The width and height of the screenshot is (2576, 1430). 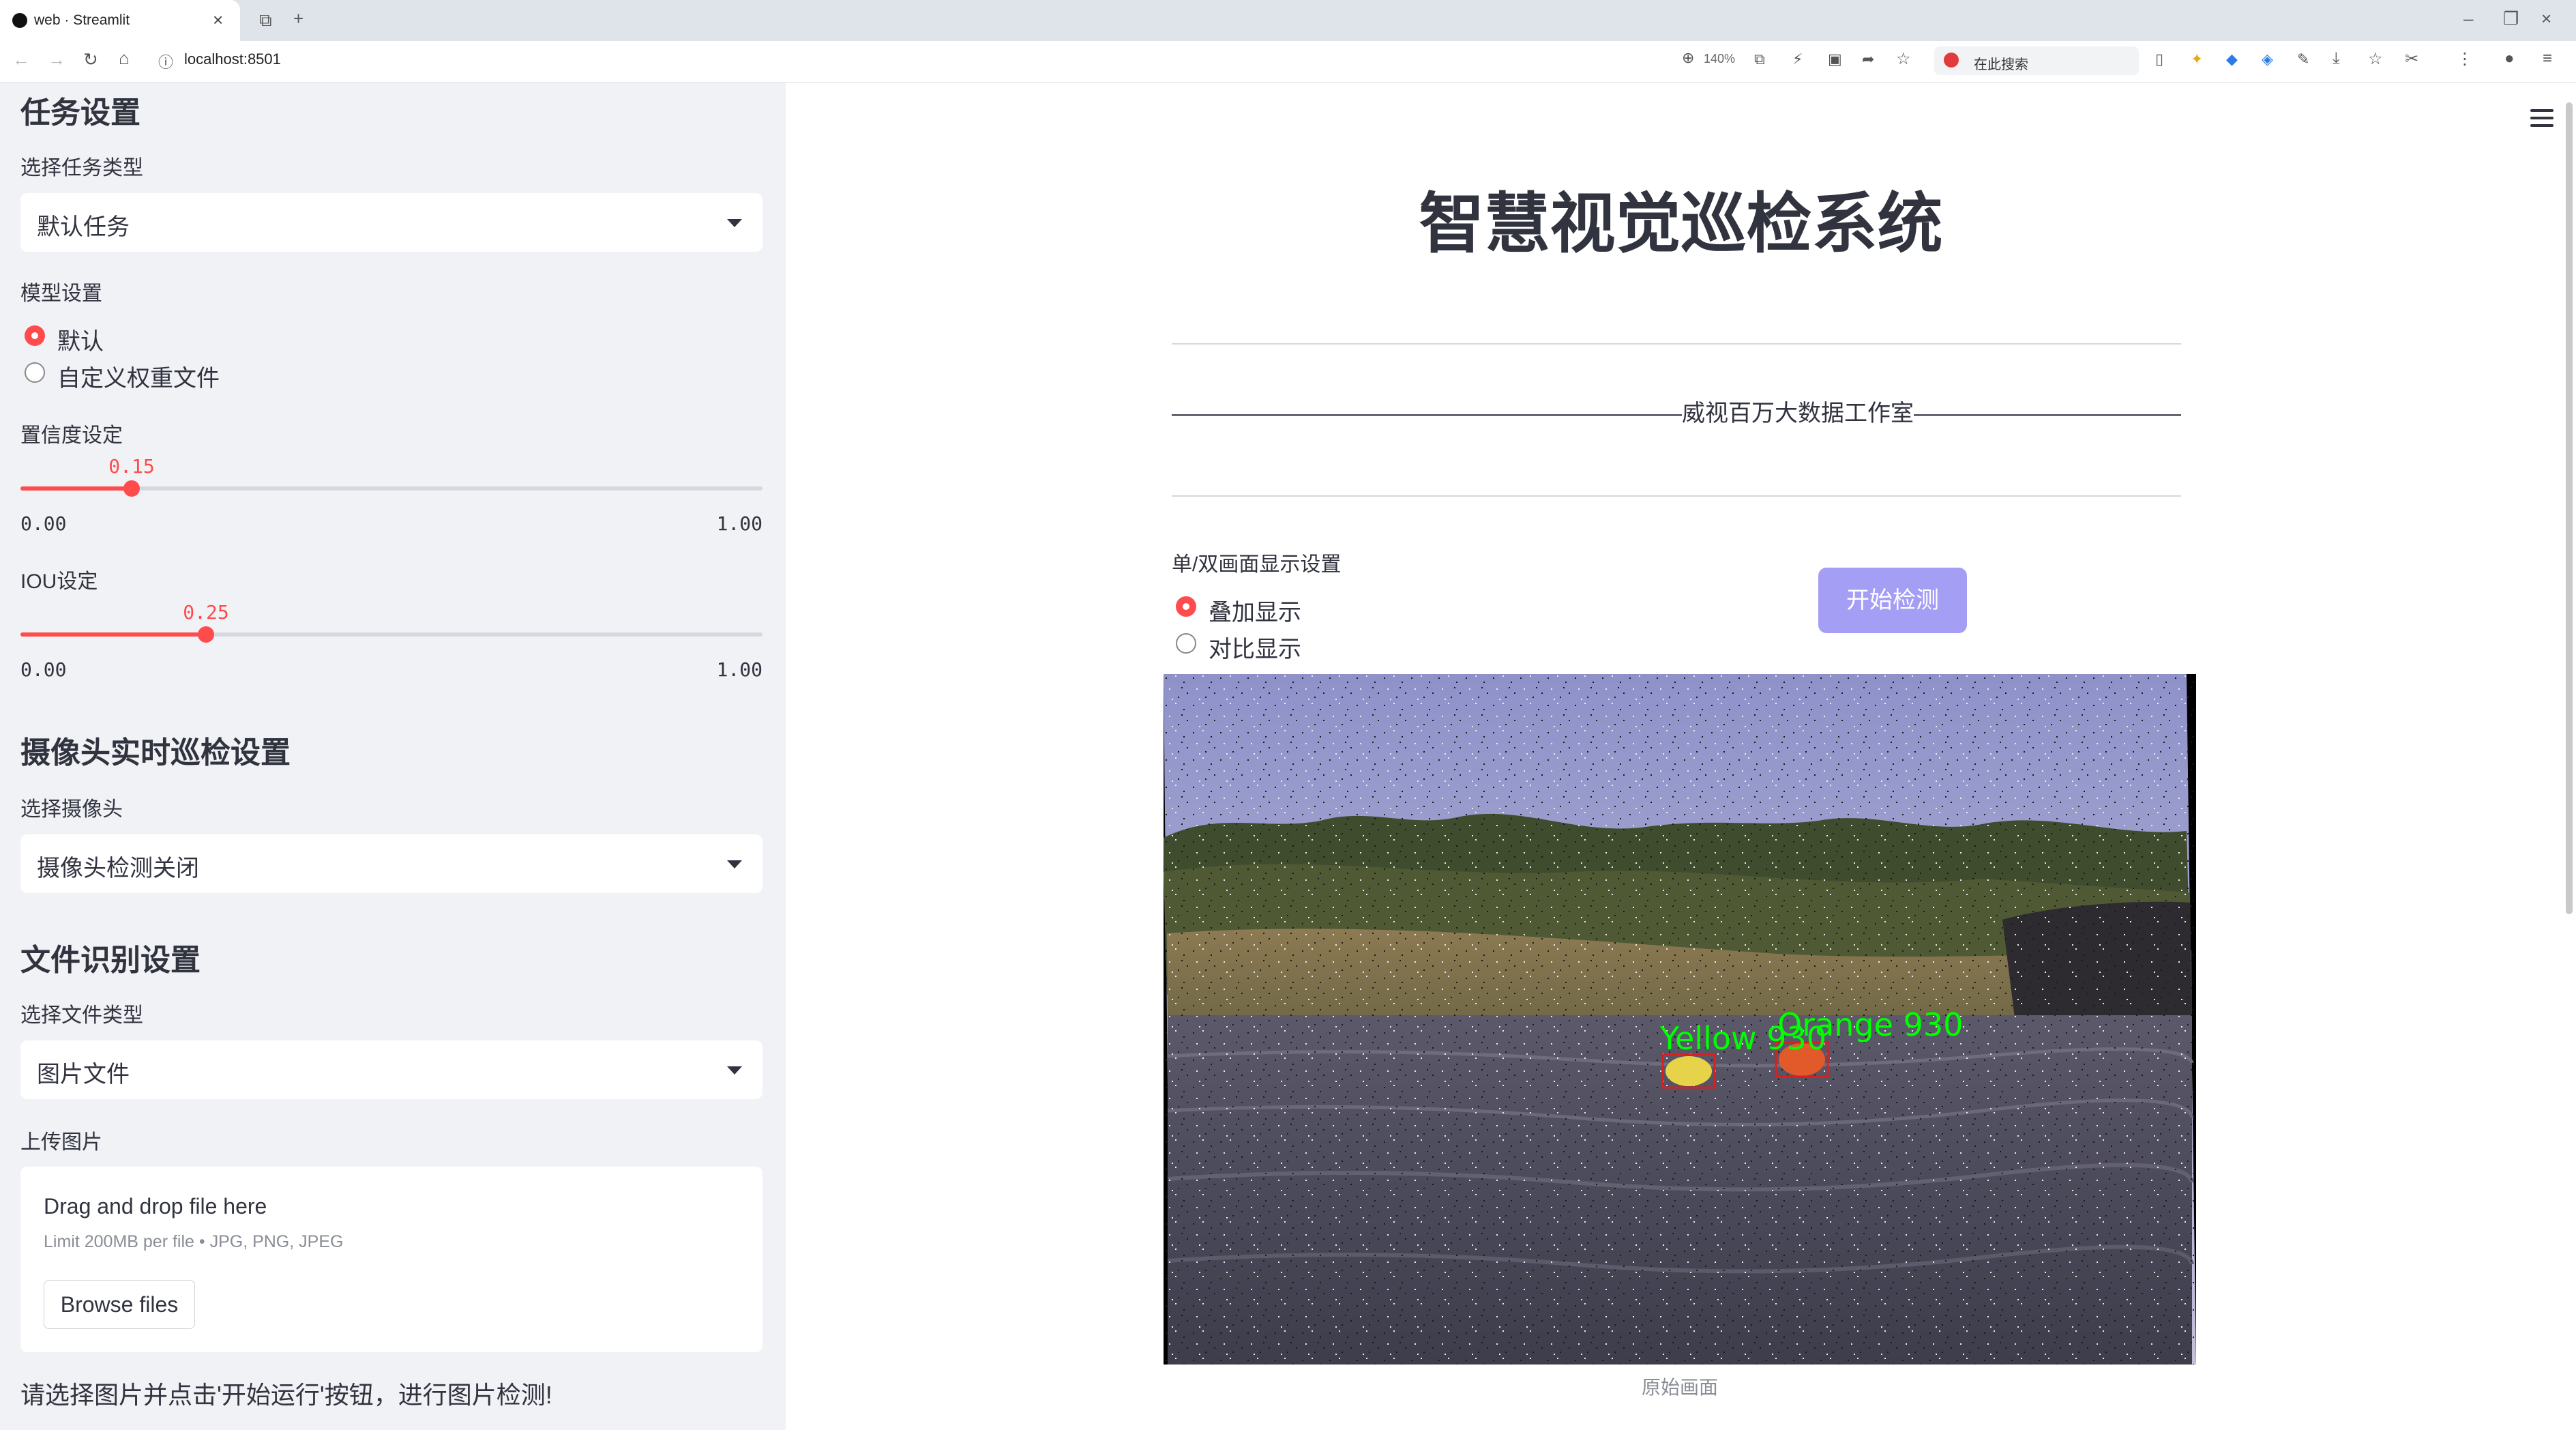 I want to click on menu-icon: ≡, so click(x=2547, y=59).